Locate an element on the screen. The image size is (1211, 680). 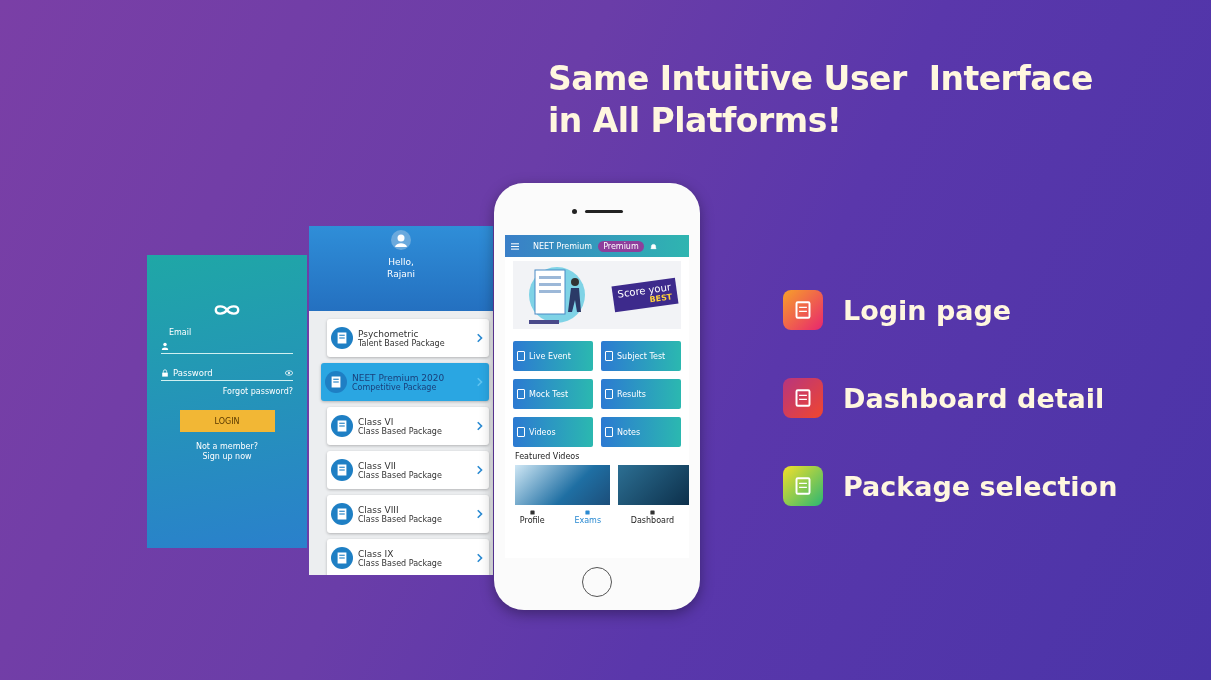
password-field: Password is located at coordinates (227, 373).